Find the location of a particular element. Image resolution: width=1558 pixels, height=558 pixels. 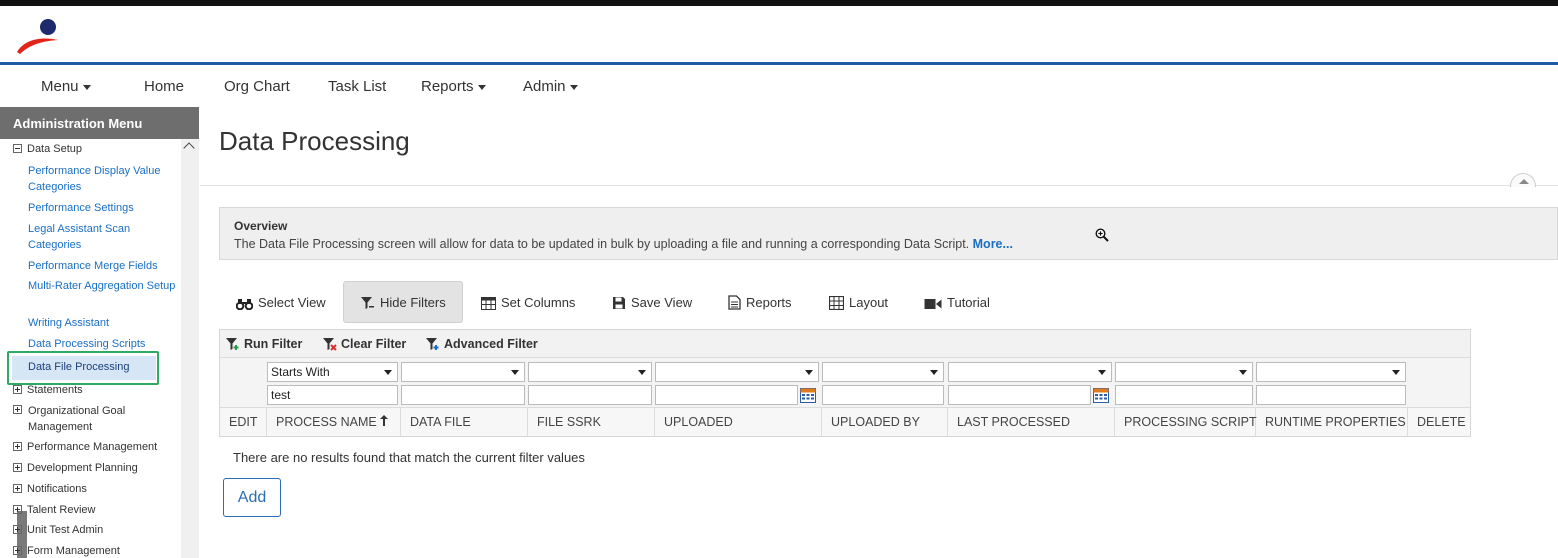

column-header-last-processed: LAST PROCESSED is located at coordinates (1031, 422).